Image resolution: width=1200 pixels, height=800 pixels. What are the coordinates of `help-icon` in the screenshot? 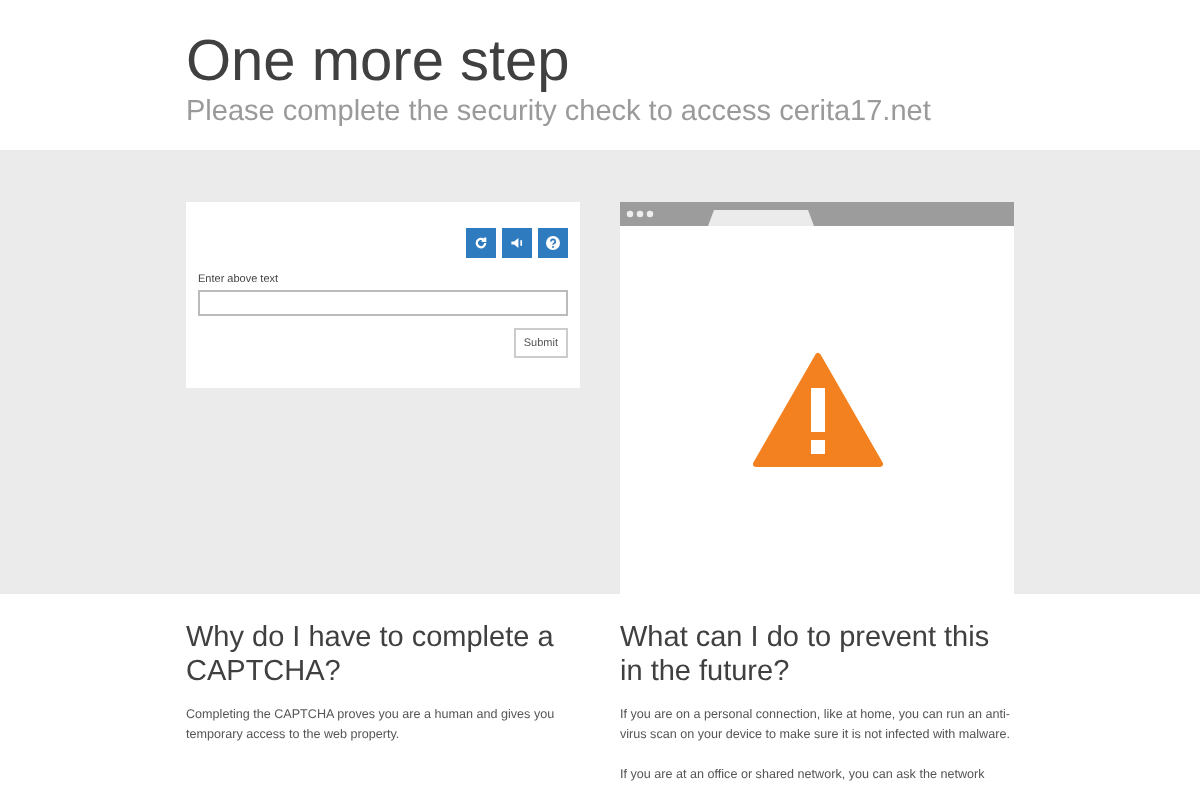 It's located at (553, 243).